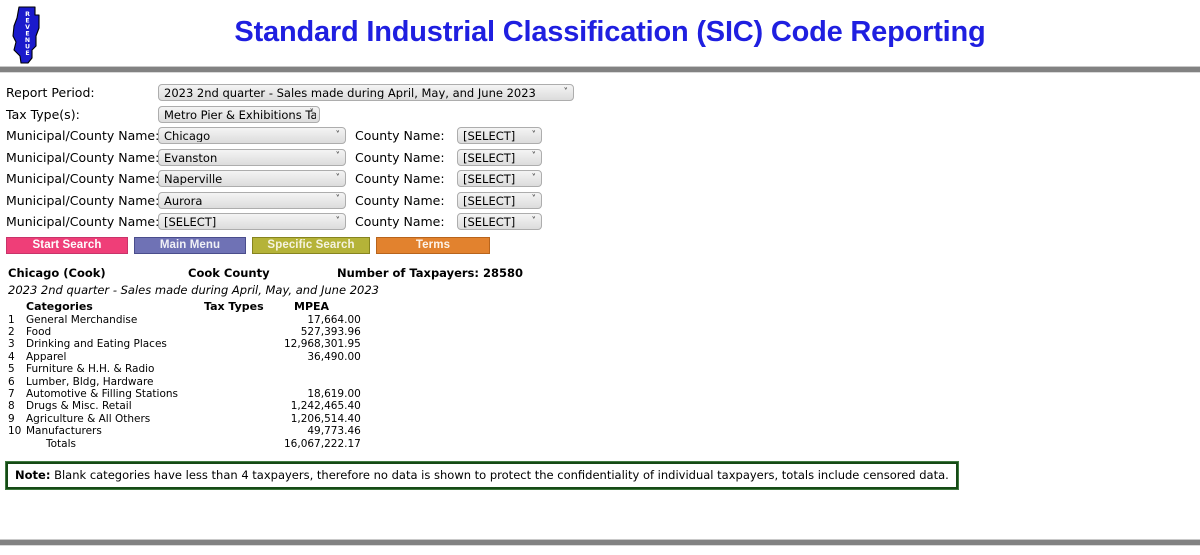  I want to click on county-label-2: County Name:, so click(400, 157).